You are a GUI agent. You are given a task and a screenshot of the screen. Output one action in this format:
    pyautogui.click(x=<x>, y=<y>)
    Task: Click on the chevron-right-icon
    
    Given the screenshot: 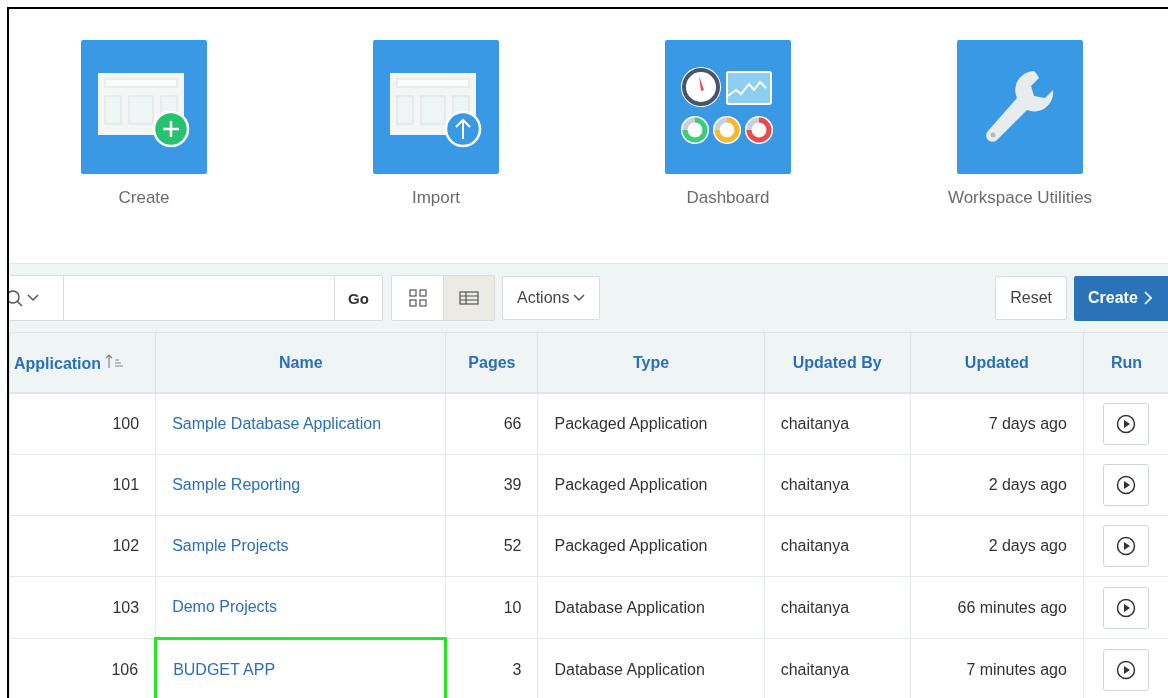 What is the action you would take?
    pyautogui.click(x=1147, y=298)
    